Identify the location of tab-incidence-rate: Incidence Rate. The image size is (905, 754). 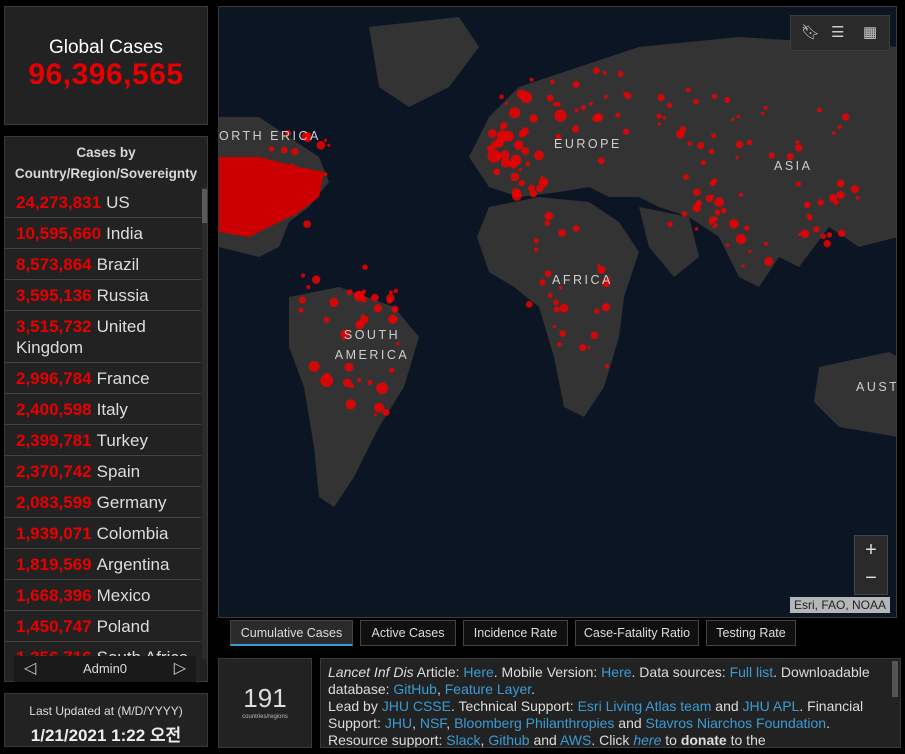
(515, 633).